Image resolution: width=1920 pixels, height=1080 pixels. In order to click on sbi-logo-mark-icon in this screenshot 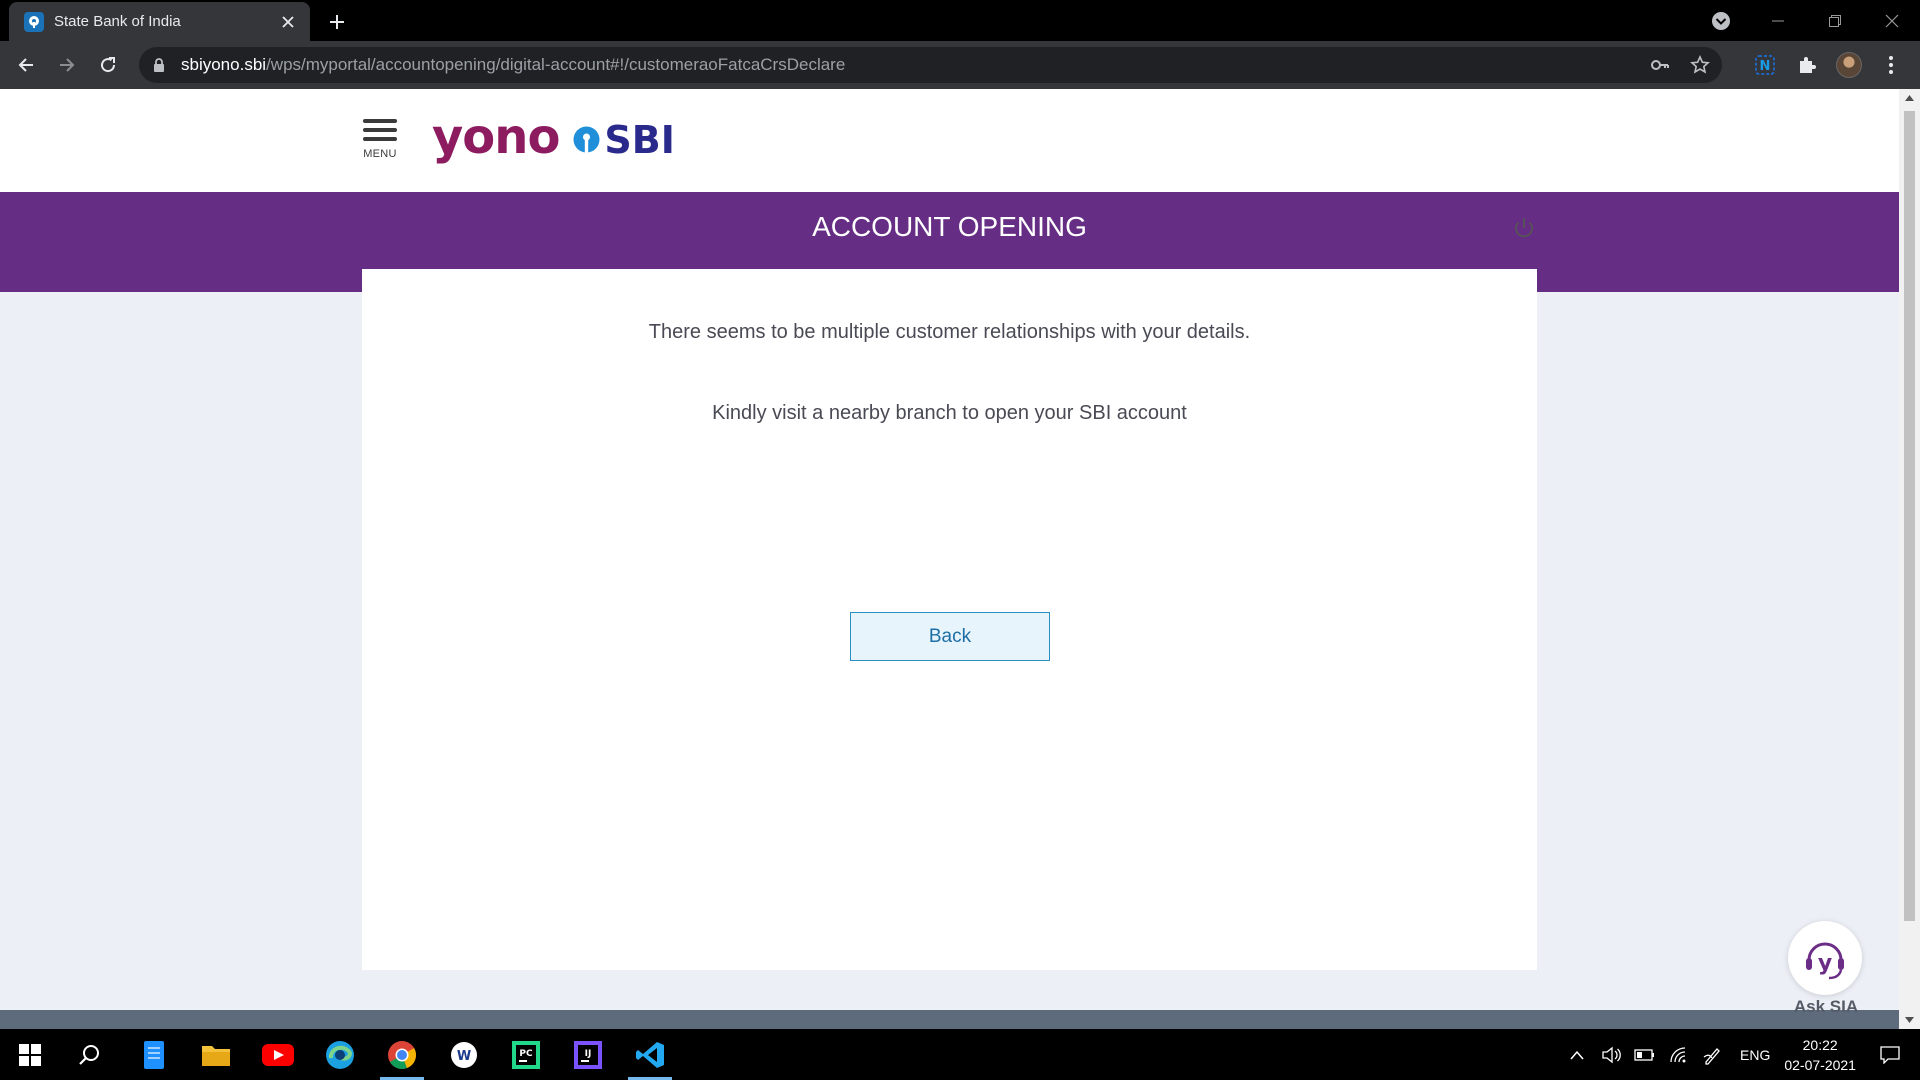, I will do `click(586, 139)`.